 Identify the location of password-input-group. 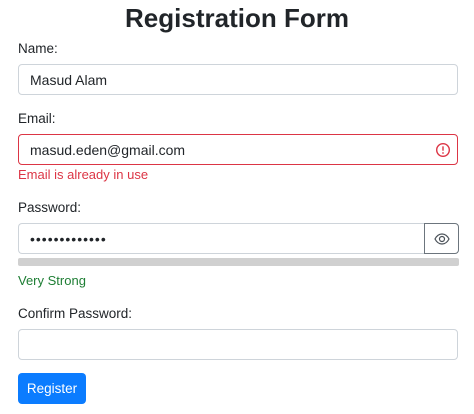
(238, 238).